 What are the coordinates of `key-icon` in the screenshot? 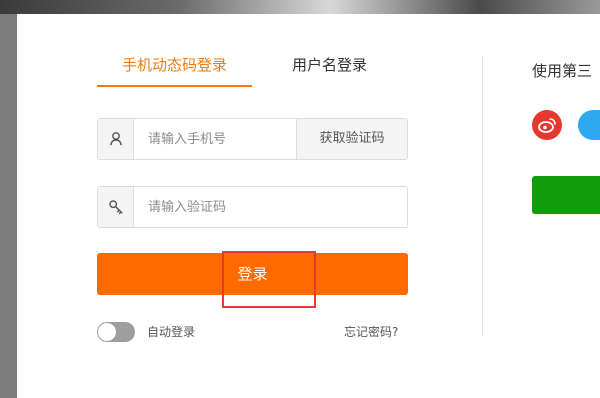 It's located at (116, 207).